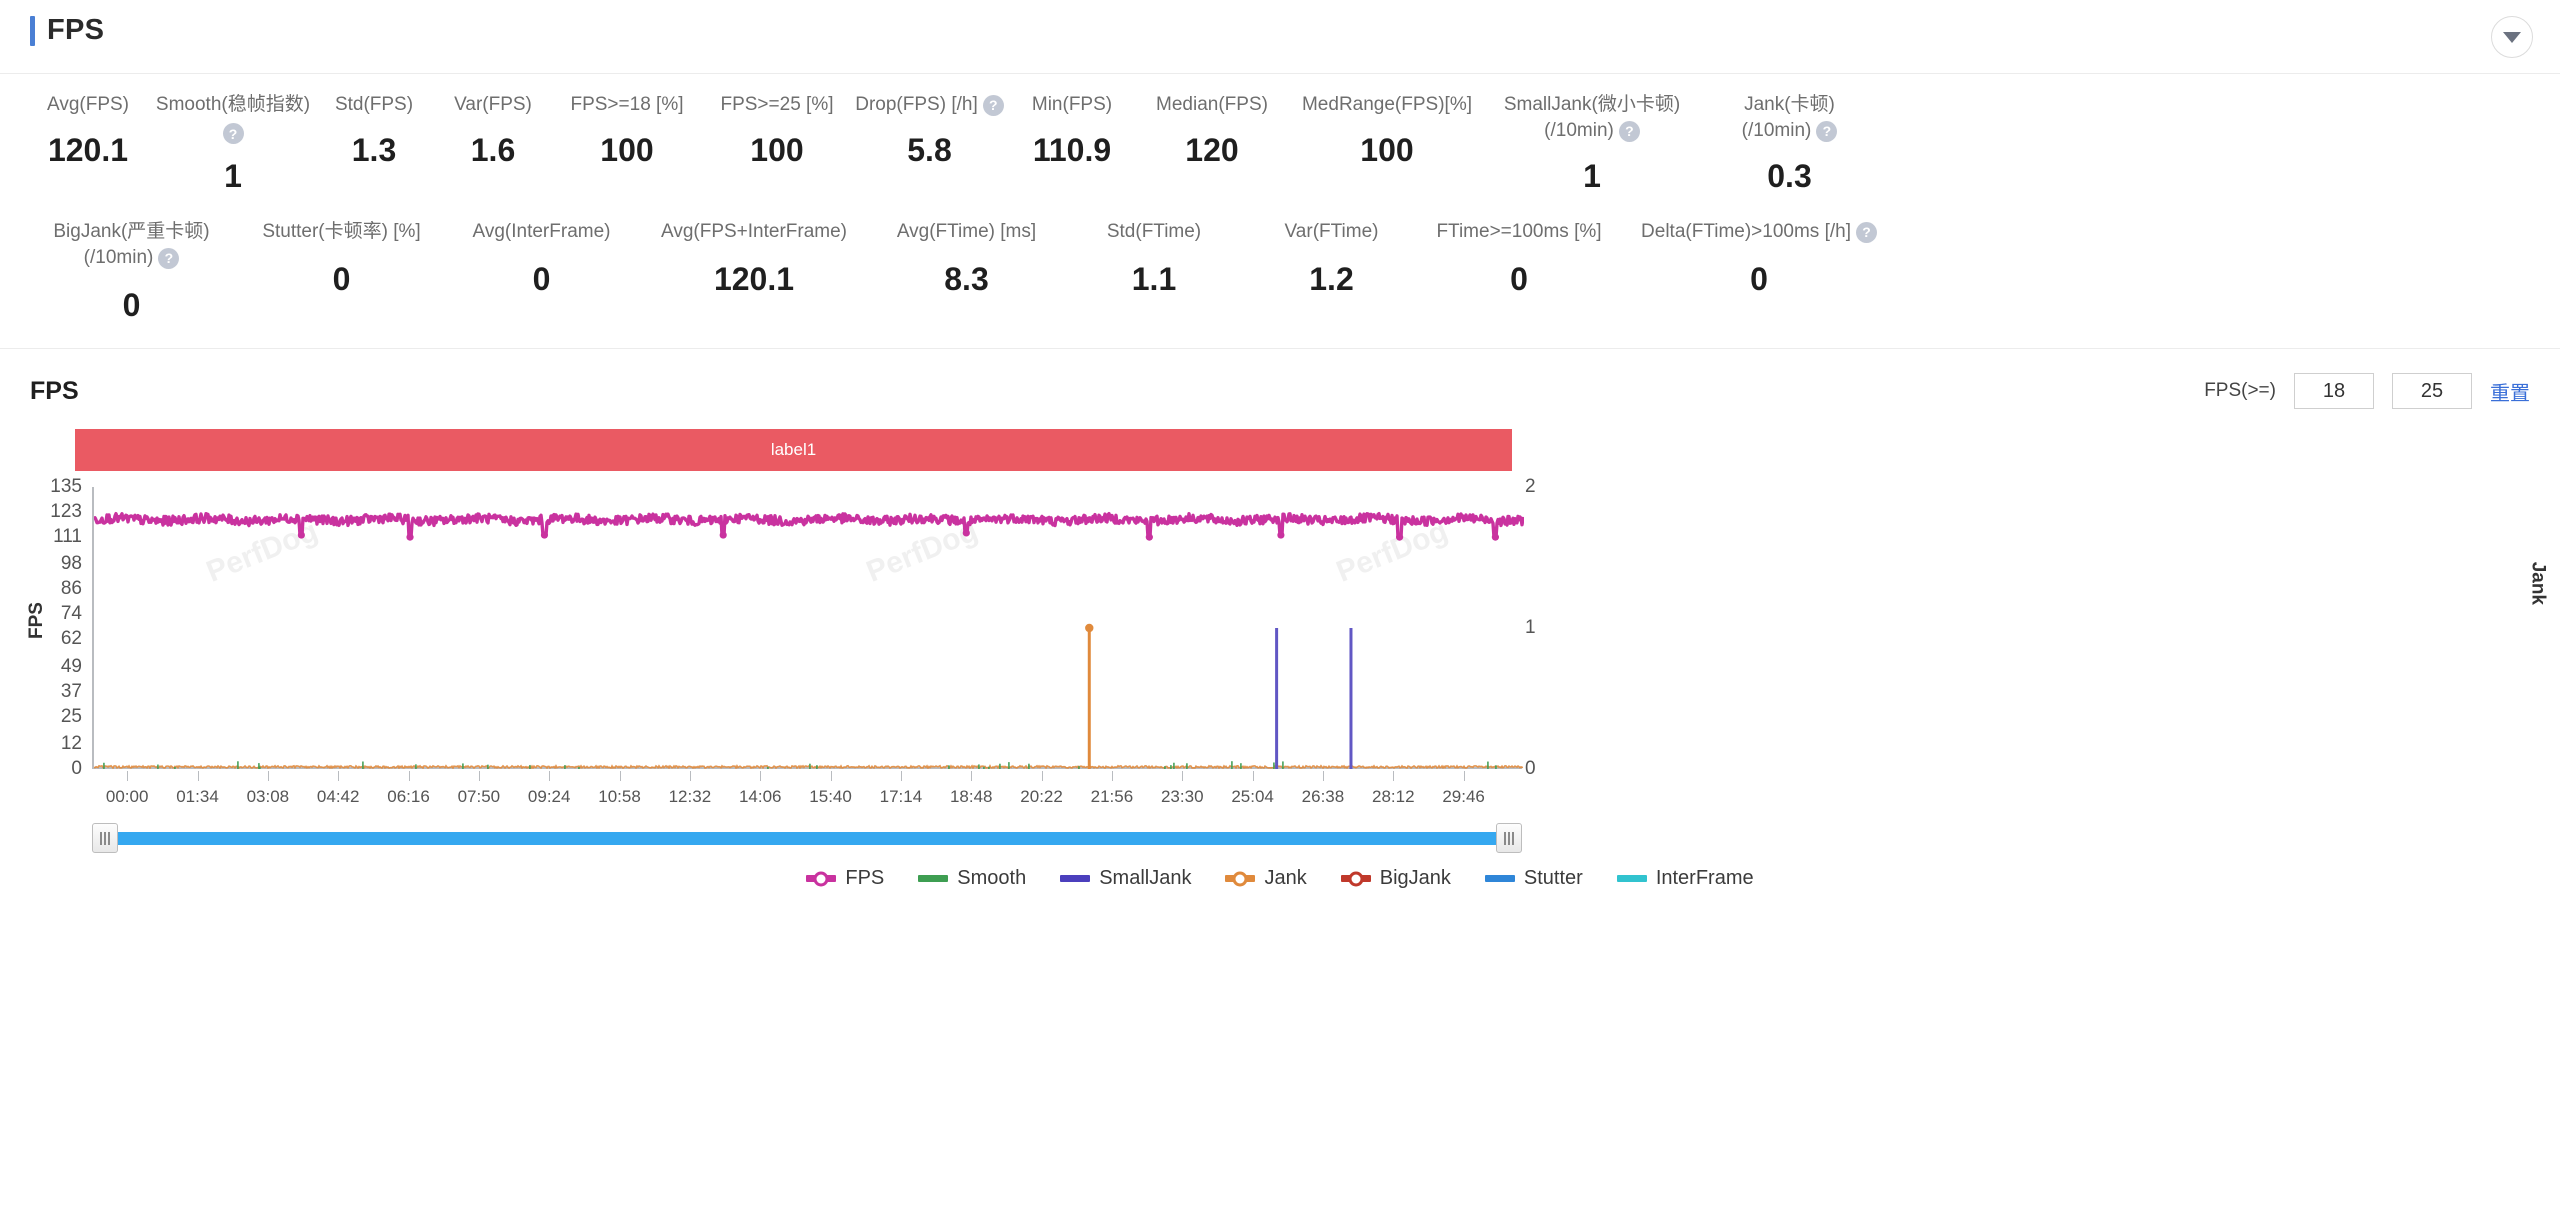 This screenshot has width=2560, height=1220. I want to click on x-tick-label: 14:06, so click(760, 796).